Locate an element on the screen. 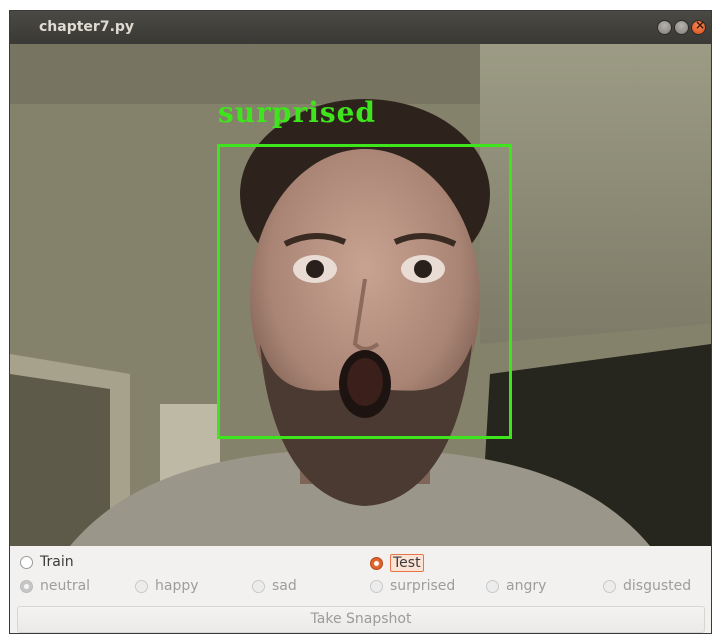  radio-happy: happy is located at coordinates (167, 586).